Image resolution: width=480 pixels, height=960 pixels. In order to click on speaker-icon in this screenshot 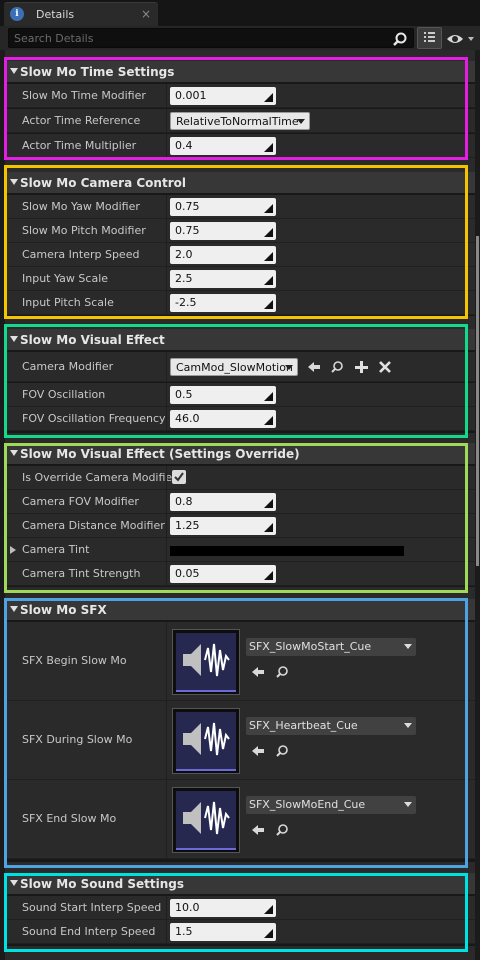, I will do `click(206, 739)`.